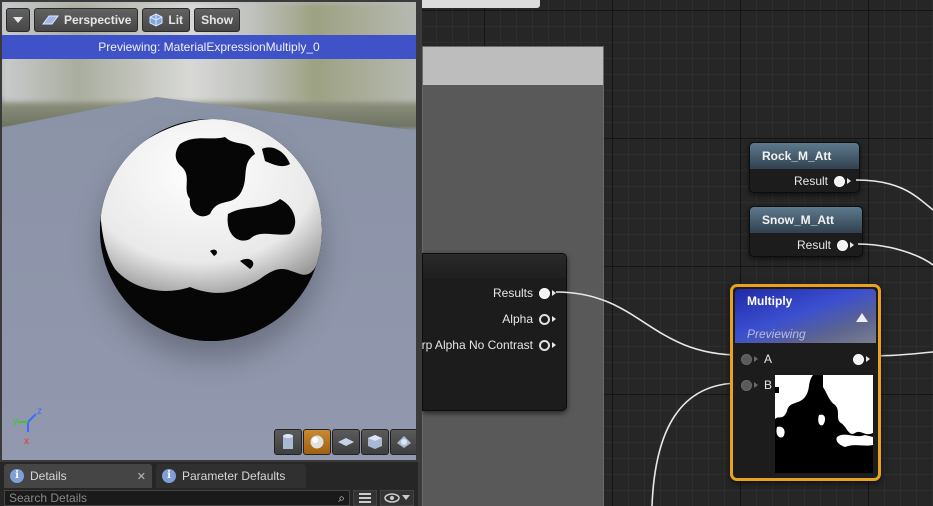 This screenshot has width=933, height=506. I want to click on snow-result-pin: Result, so click(825, 245).